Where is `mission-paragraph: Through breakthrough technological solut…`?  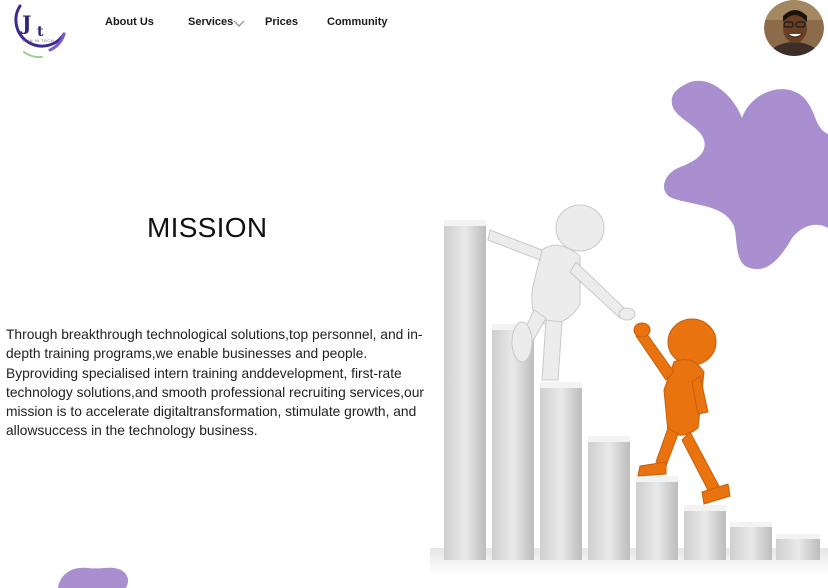
mission-paragraph: Through breakthrough technological solut… is located at coordinates (215, 383).